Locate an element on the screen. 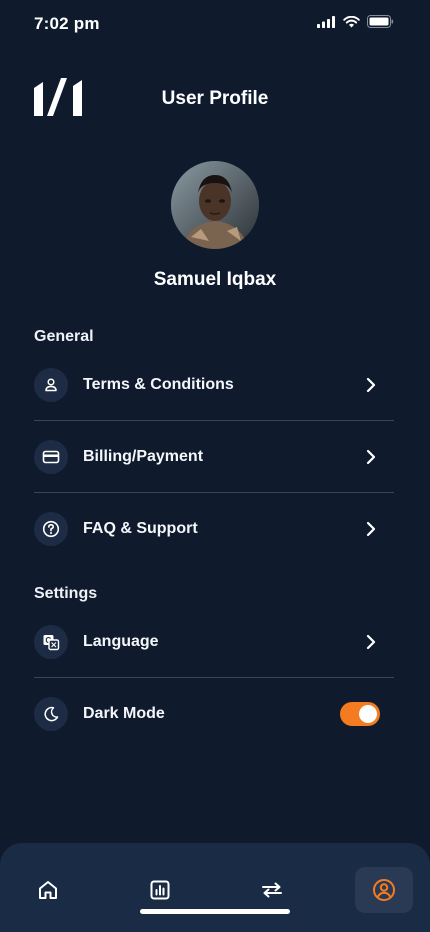  menu-item-label: Terms & Conditions is located at coordinates (158, 384).